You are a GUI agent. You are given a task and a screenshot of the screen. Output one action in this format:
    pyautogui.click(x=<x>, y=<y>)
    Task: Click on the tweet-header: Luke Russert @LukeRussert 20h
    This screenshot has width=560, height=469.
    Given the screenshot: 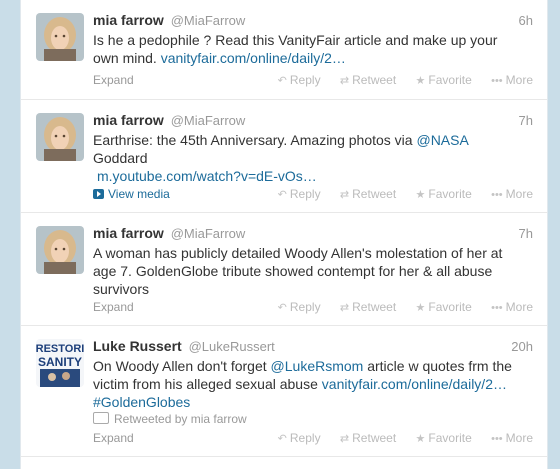 What is the action you would take?
    pyautogui.click(x=313, y=348)
    